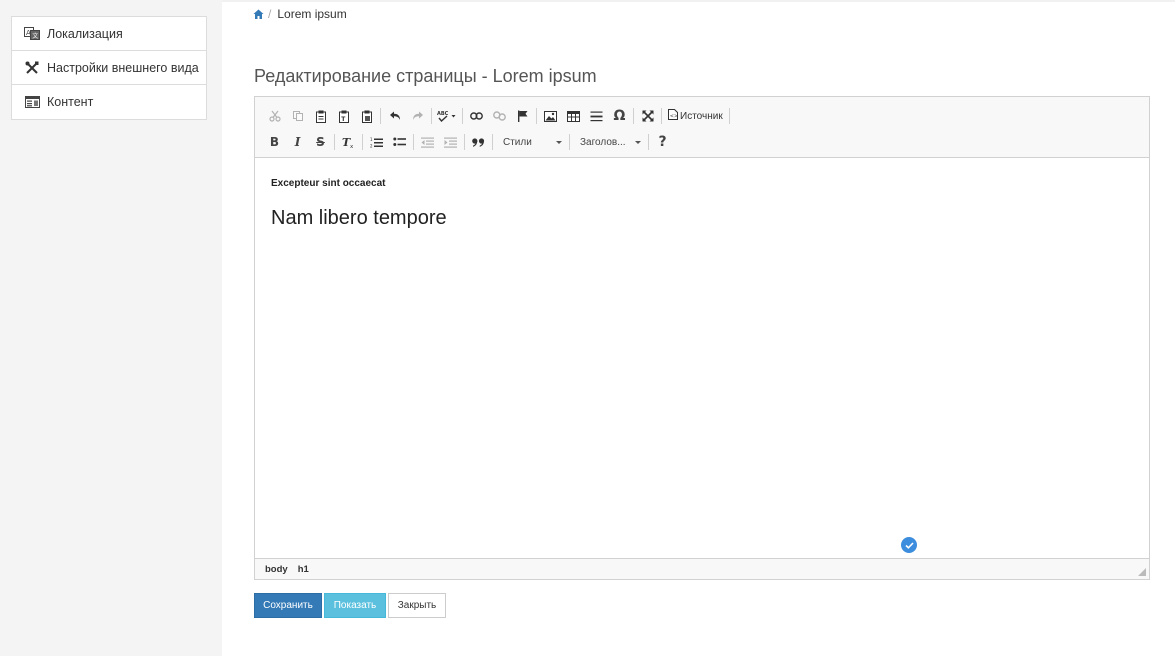 The height and width of the screenshot is (656, 1175). Describe the element at coordinates (698, 1) in the screenshot. I see `top-divider` at that location.